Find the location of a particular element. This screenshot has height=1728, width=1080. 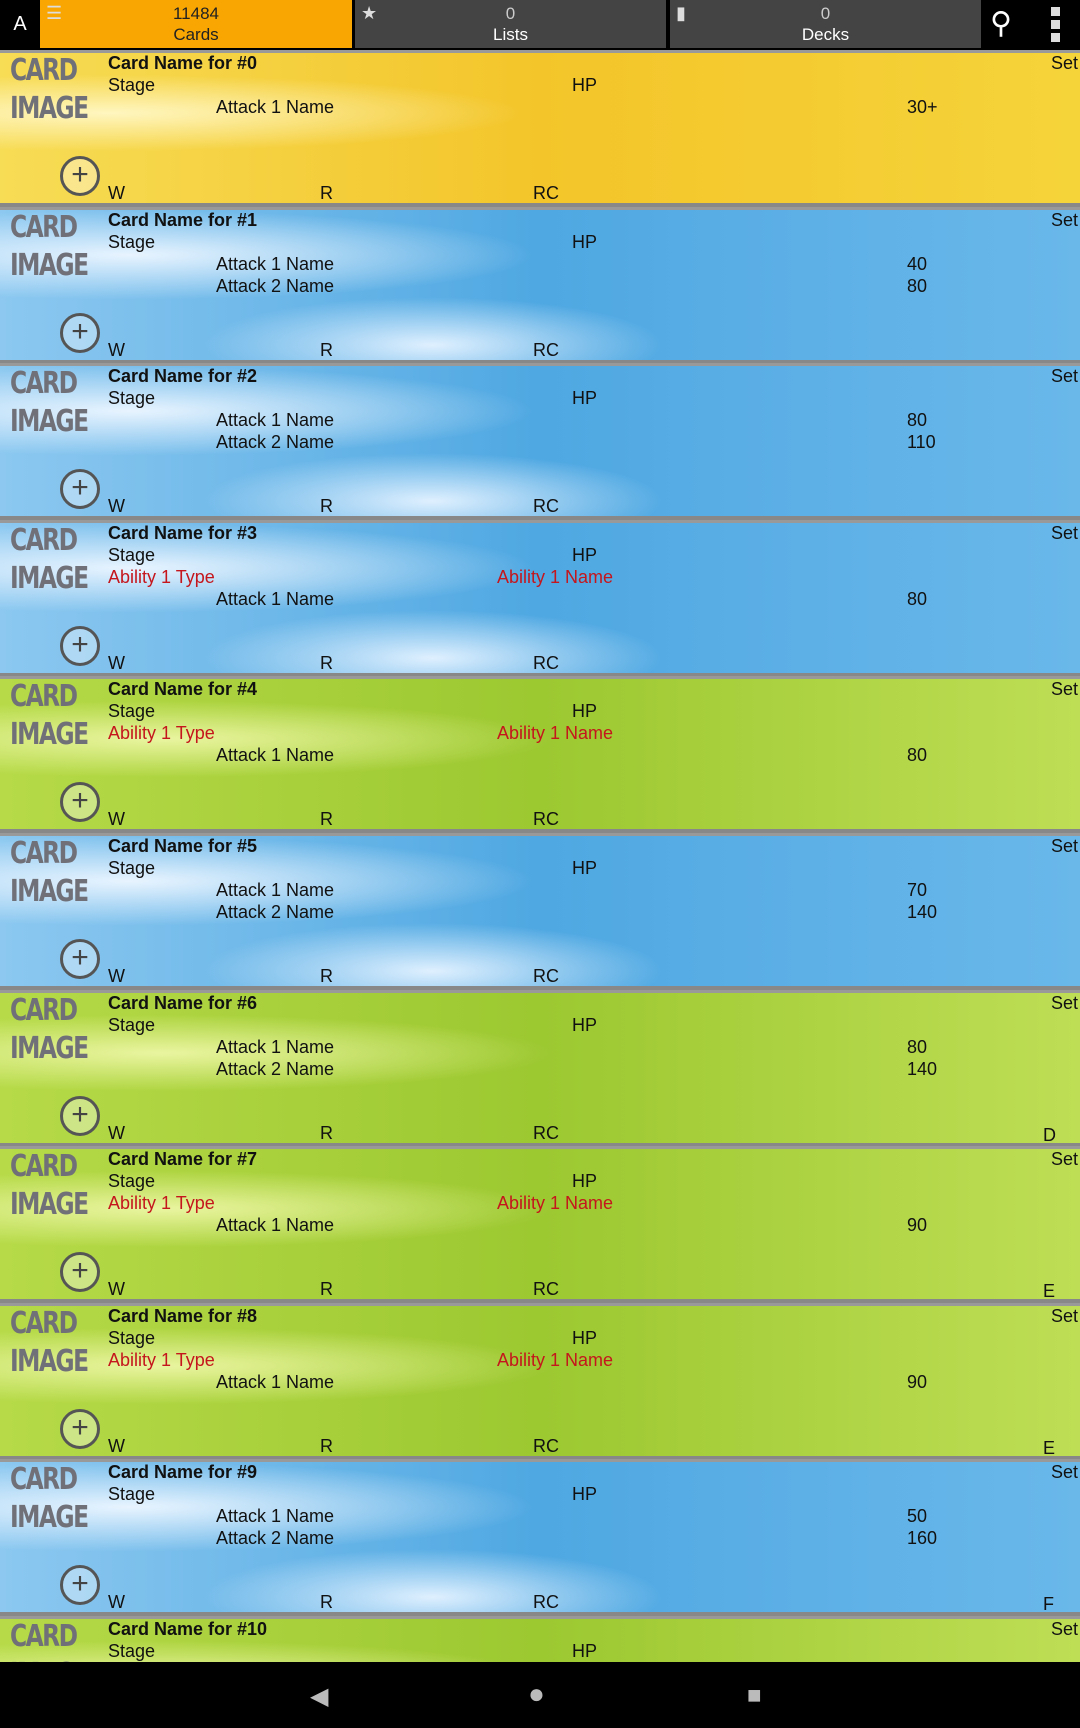

alpha-sort-button: A is located at coordinates (20, 24).